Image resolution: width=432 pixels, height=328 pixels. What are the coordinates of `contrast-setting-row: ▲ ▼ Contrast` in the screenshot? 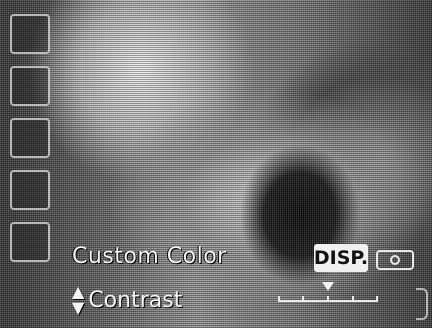 It's located at (127, 300).